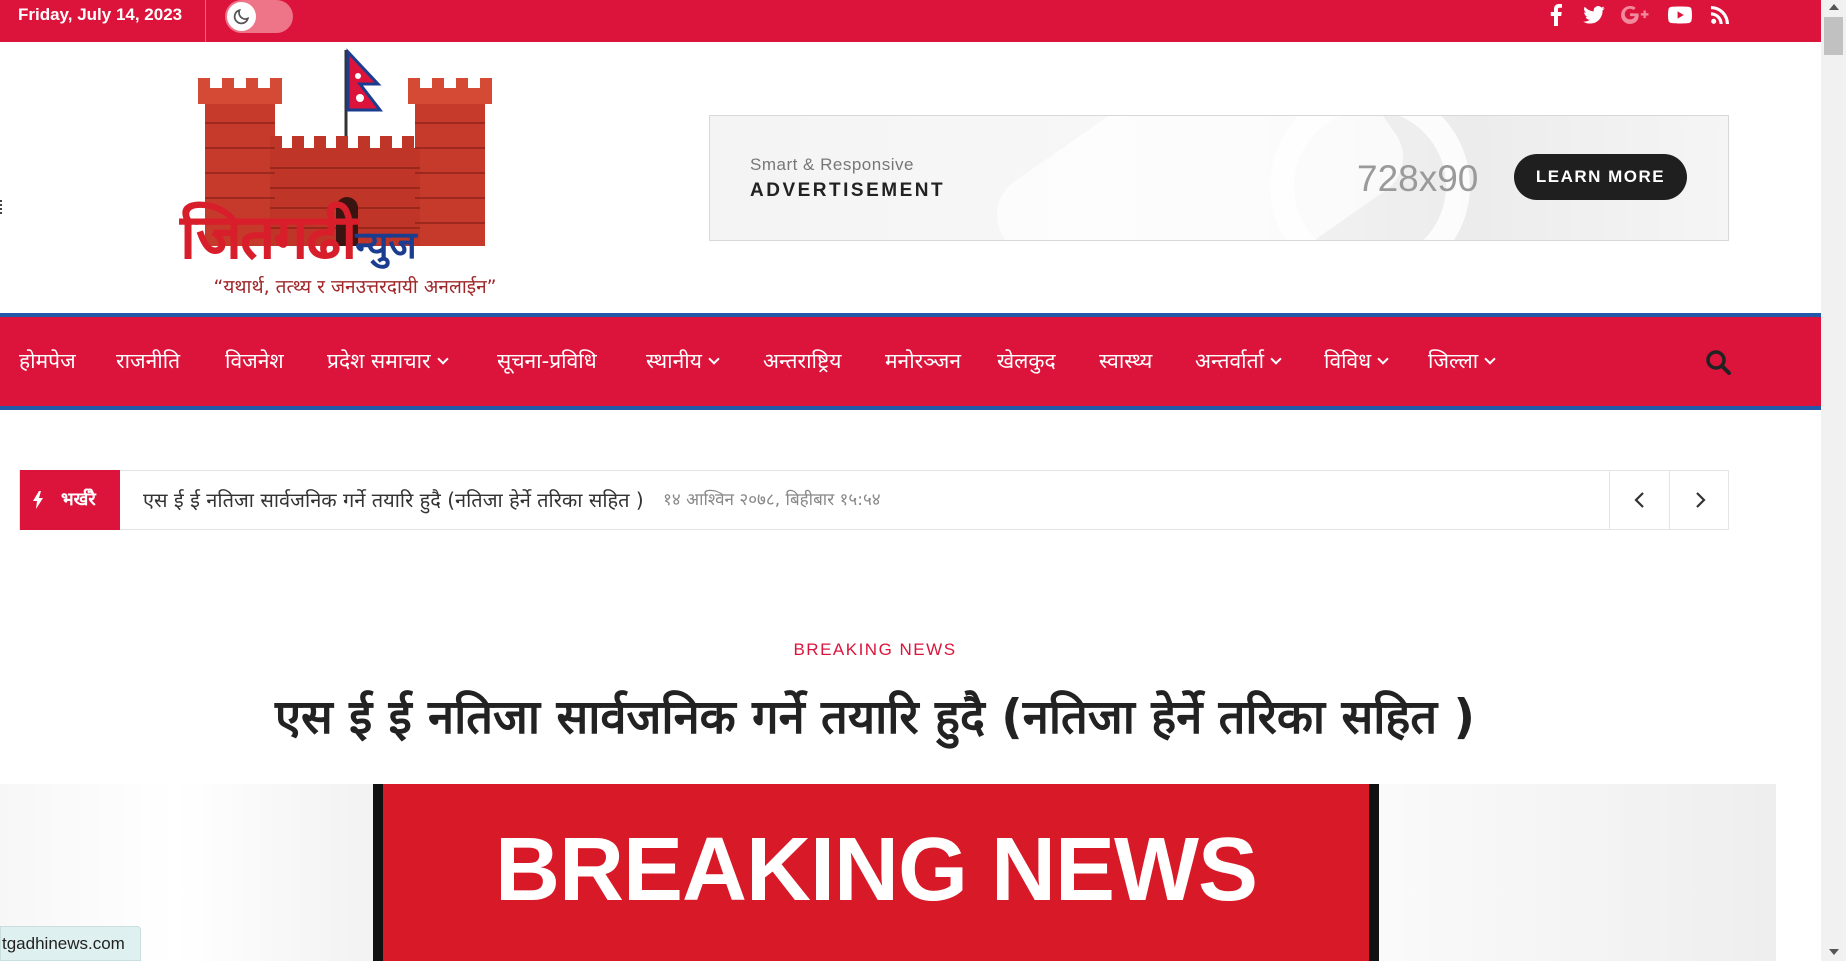  I want to click on search-button, so click(1719, 363).